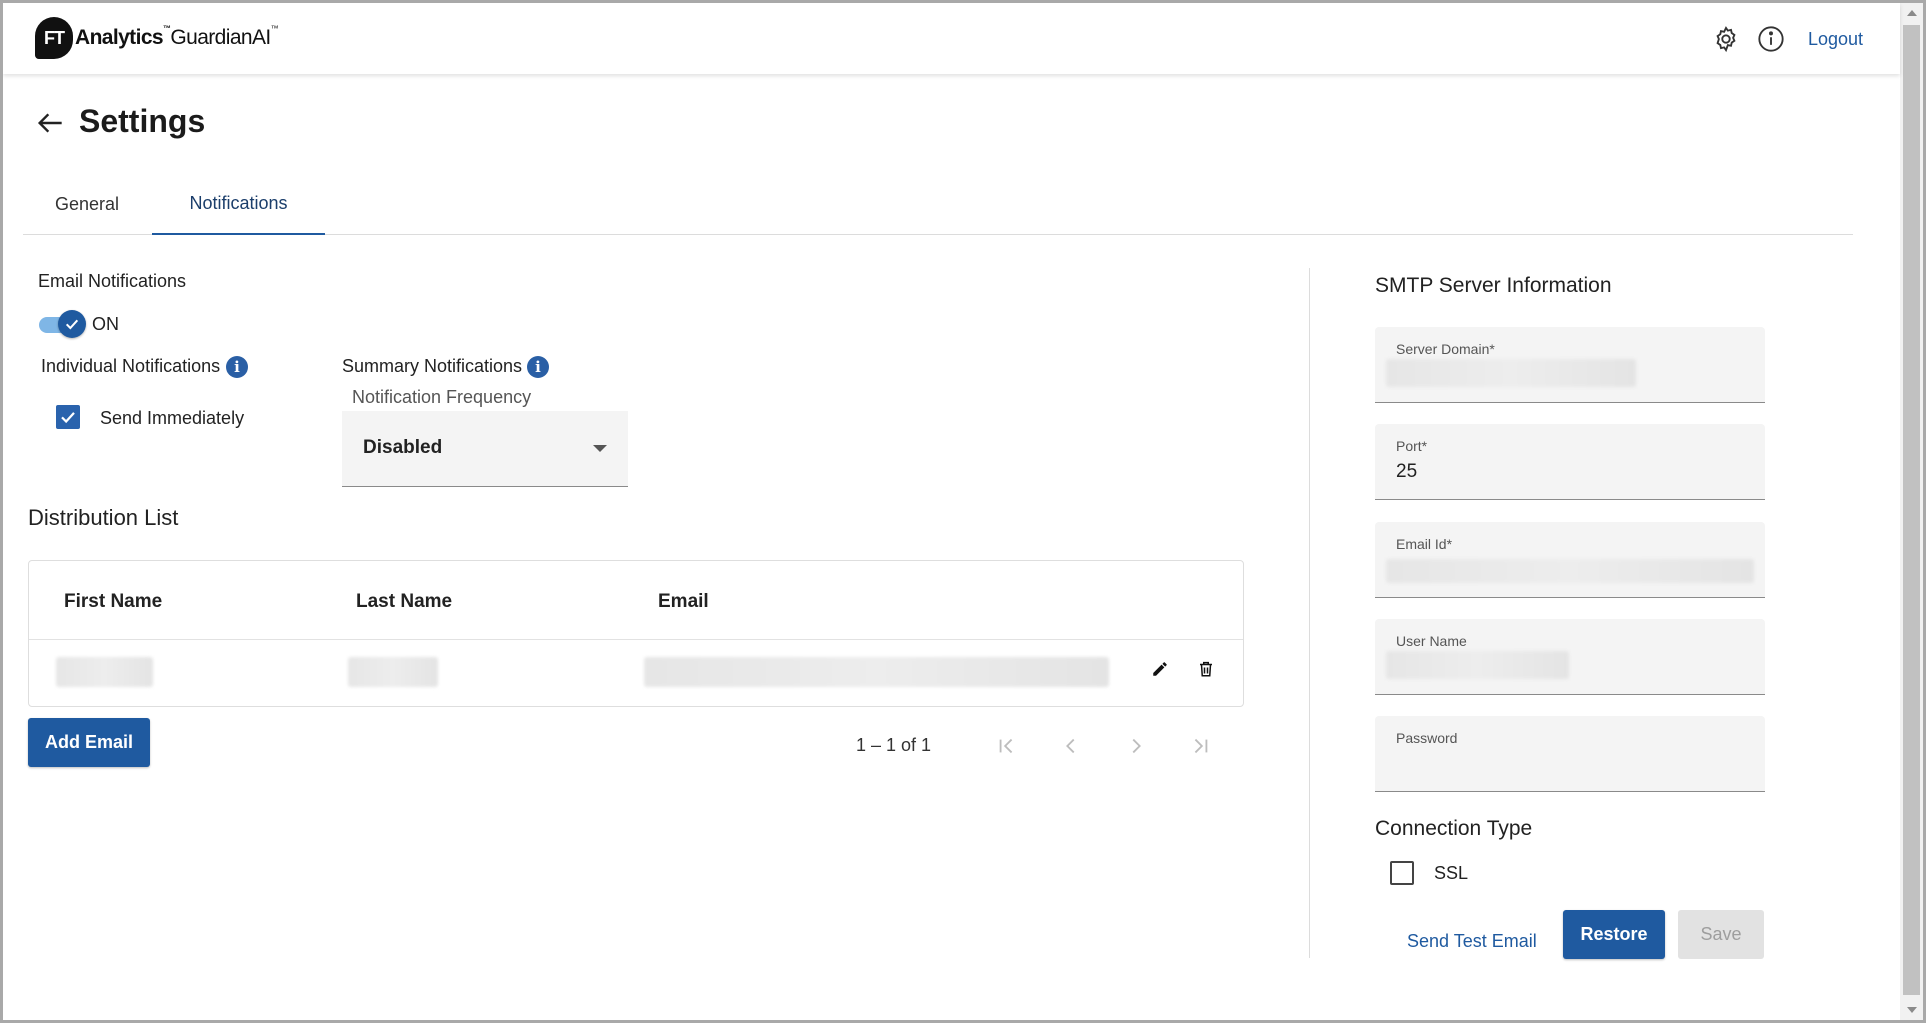 The height and width of the screenshot is (1023, 1926). I want to click on redacted-email-id, so click(1570, 571).